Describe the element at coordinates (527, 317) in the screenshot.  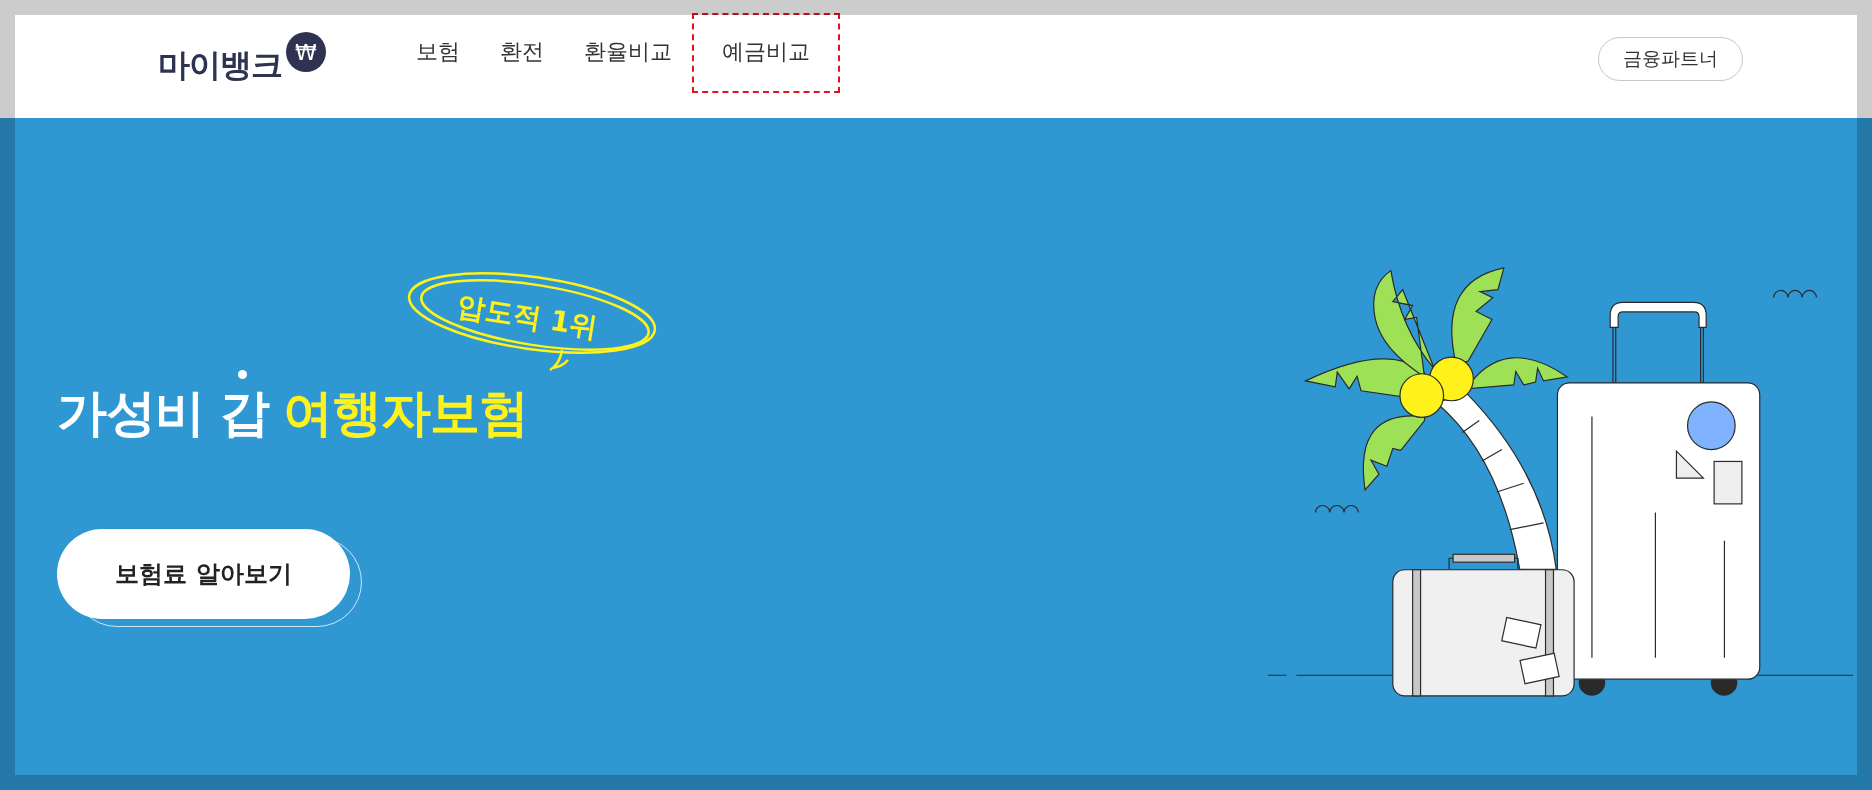
I see `ranking-badge-text: 압도적 1위` at that location.